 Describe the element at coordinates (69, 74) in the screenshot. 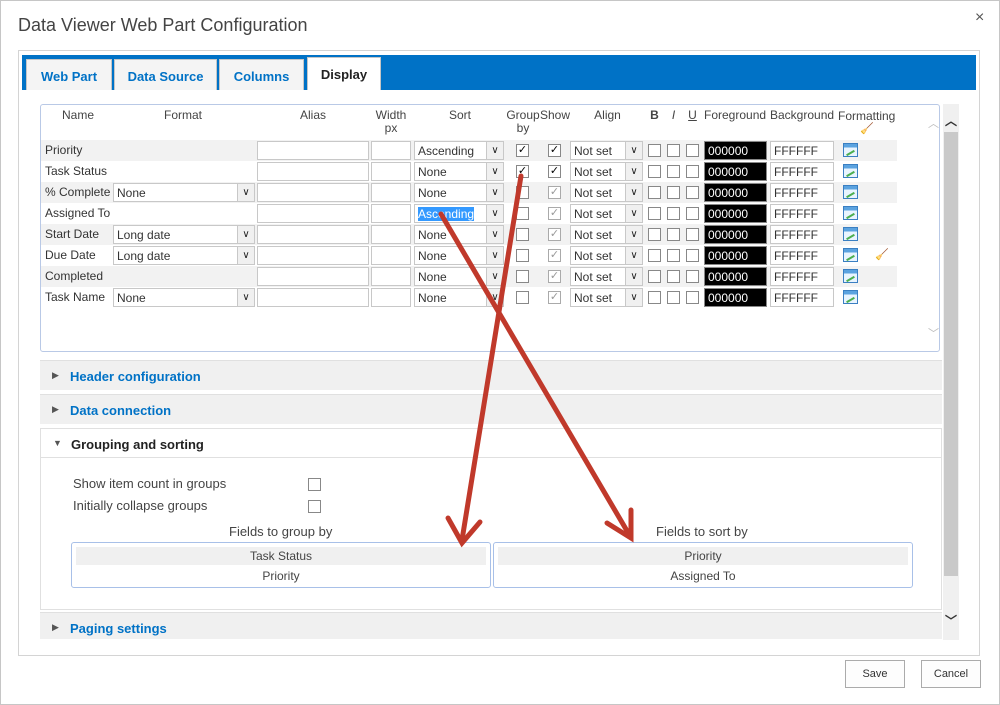

I see `tab-web-part: Web Part` at that location.